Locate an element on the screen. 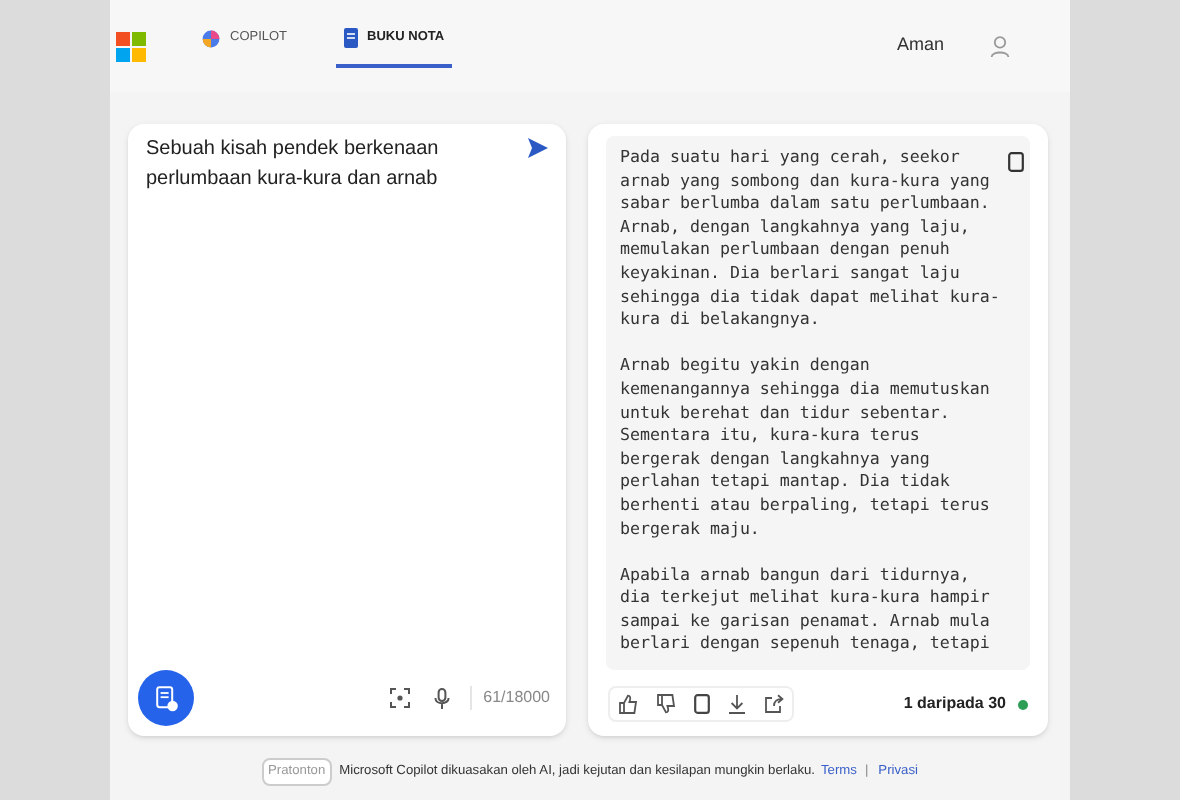 This screenshot has height=800, width=1180. response-paragraph: Apabila arnab bangun dari tidurnya, dia terkejut melihat kura-kura hampir sampai ke garisan penamat. Arnab mula berlari dengan sepenuh tenaga, tetapi is located at coordinates (806, 610).